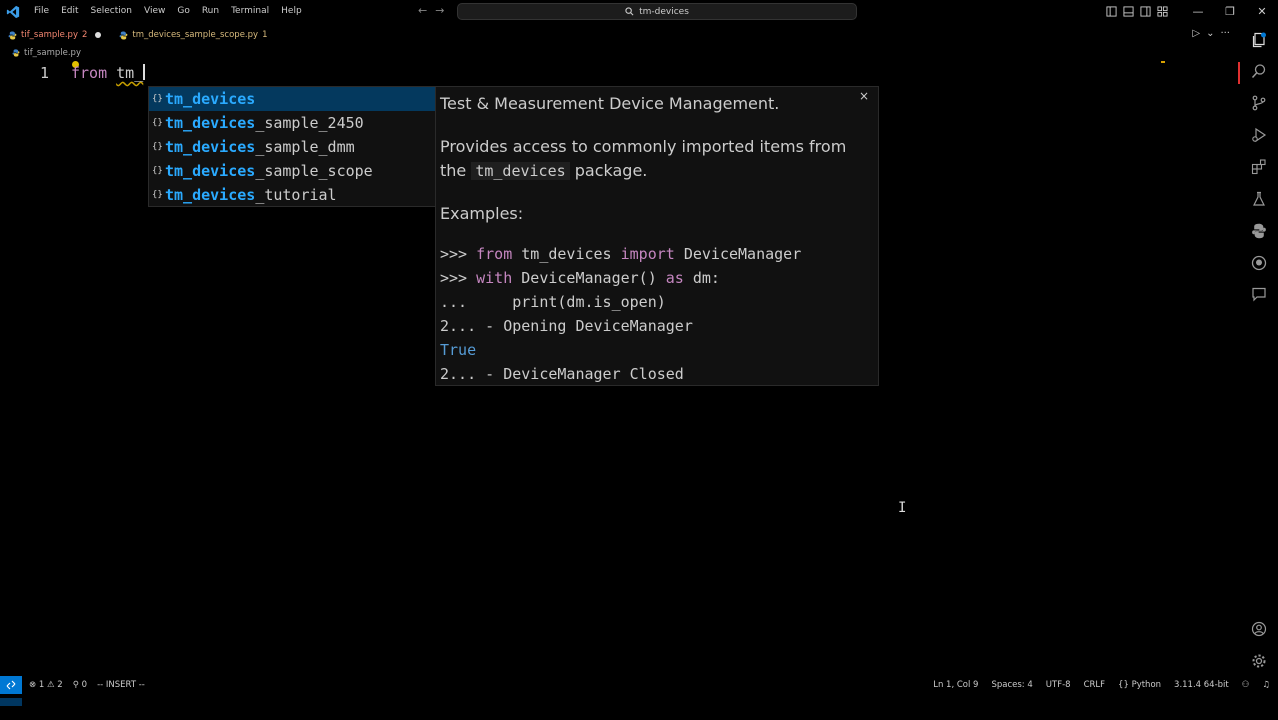 The height and width of the screenshot is (720, 1278). I want to click on suggestion-rest: _sample_scope, so click(314, 171).